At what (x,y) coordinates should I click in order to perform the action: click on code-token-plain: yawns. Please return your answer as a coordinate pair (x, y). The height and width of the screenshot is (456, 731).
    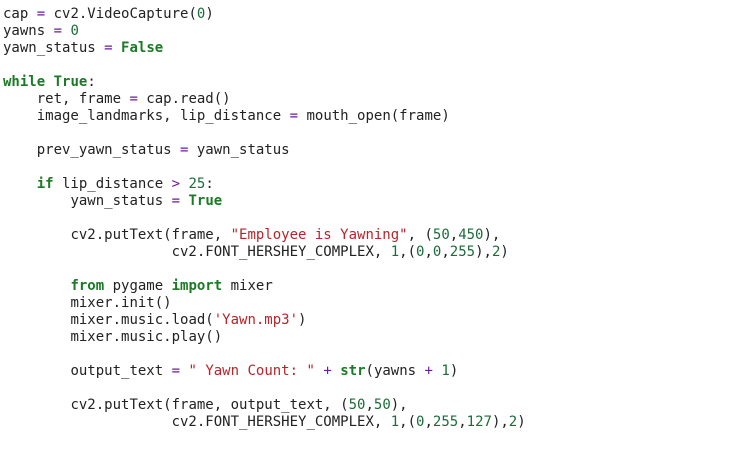
    Looking at the image, I should click on (28, 31).